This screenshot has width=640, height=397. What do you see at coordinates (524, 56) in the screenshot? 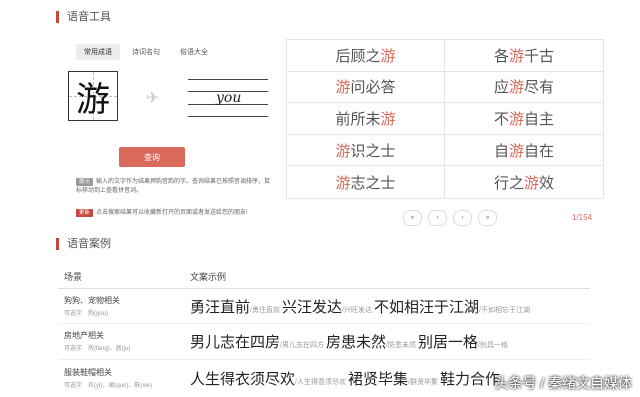
I see `idiom-cell: 各游千古` at bounding box center [524, 56].